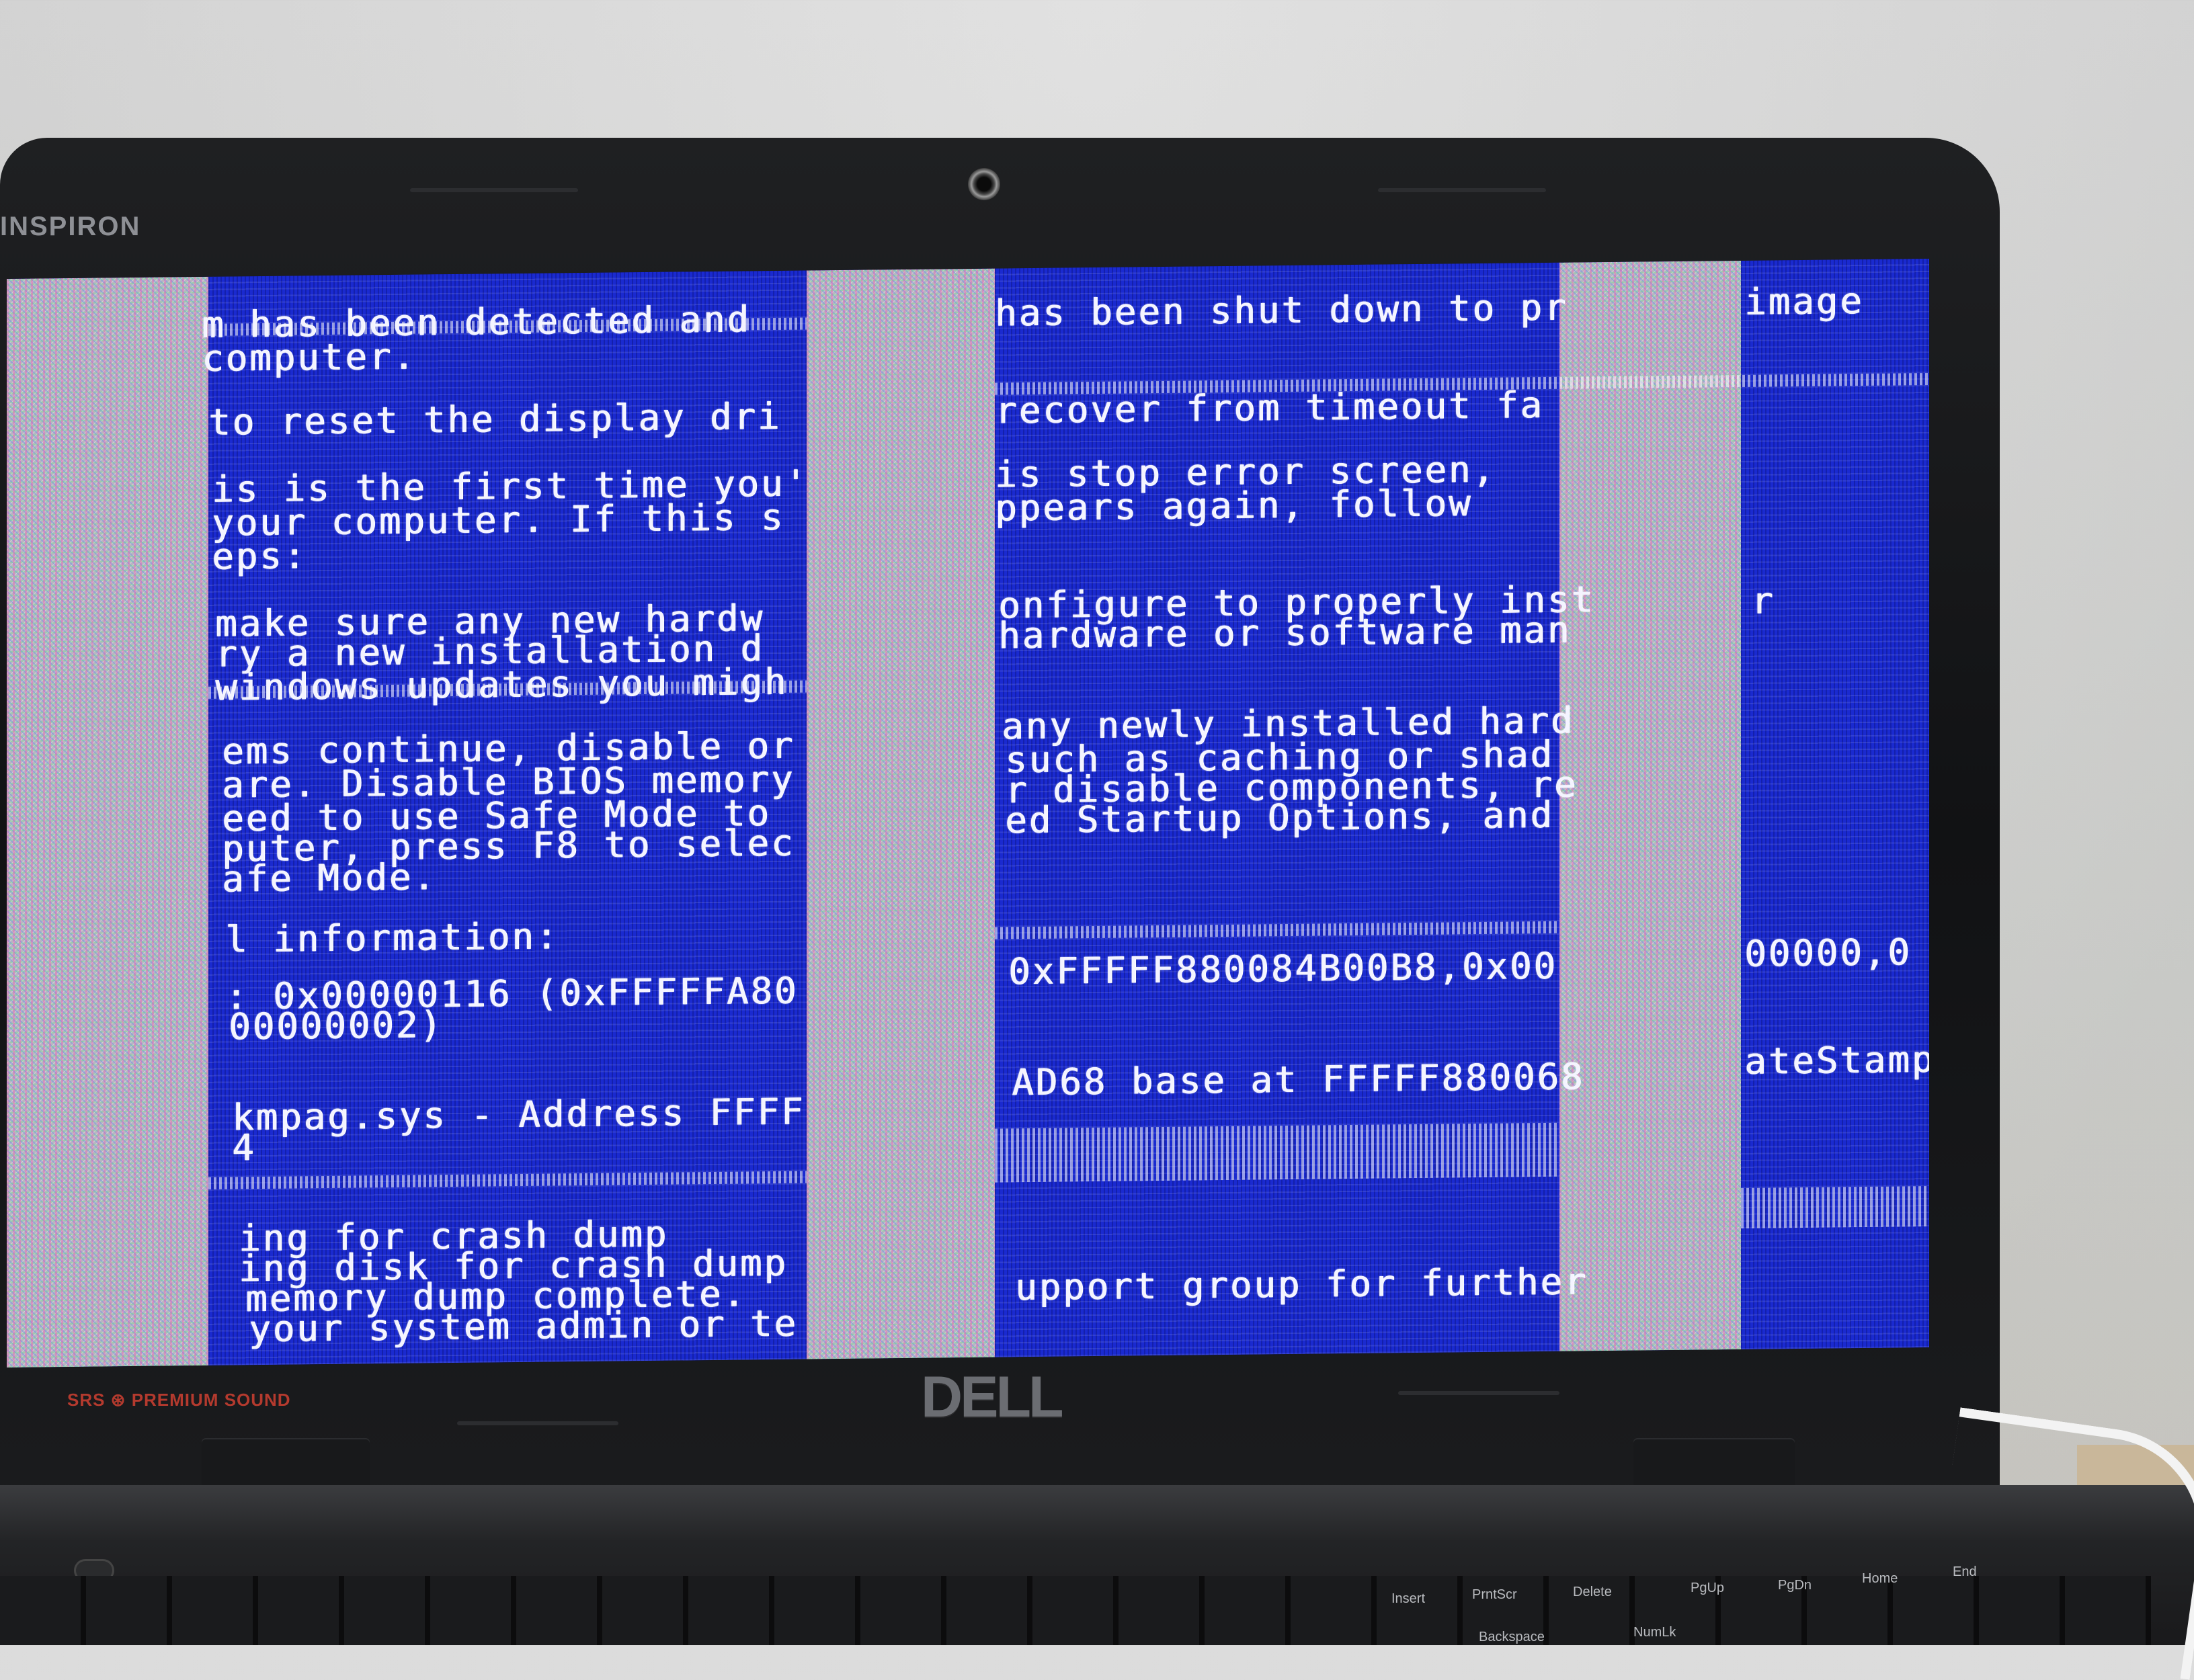 Image resolution: width=2194 pixels, height=1680 pixels. I want to click on speaker-slot-bottom-left, so click(538, 1423).